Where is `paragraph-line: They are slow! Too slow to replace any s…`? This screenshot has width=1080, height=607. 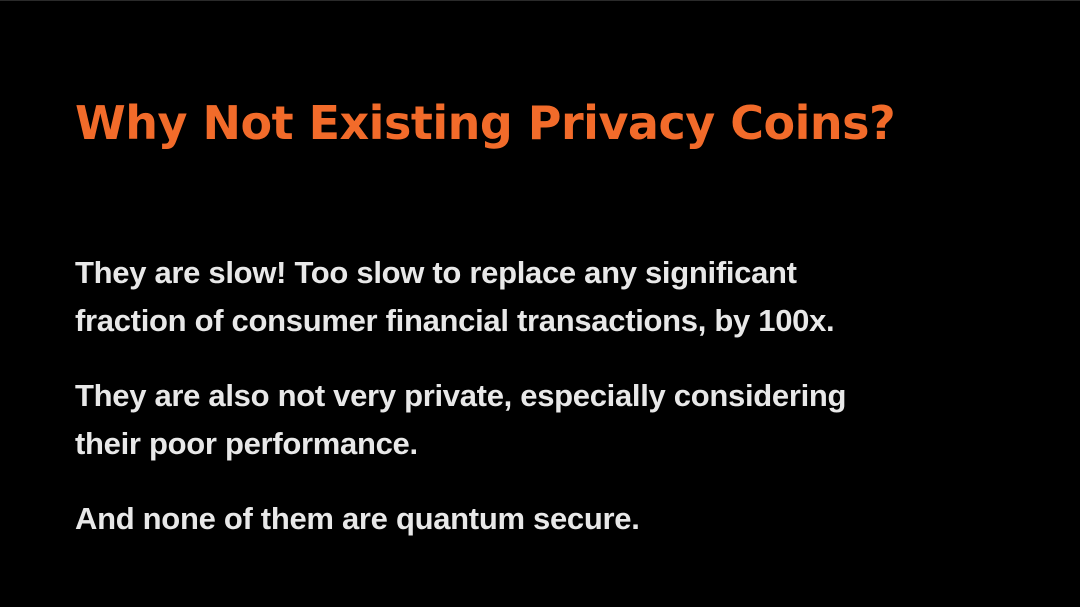
paragraph-line: They are slow! Too slow to replace any s… is located at coordinates (436, 272).